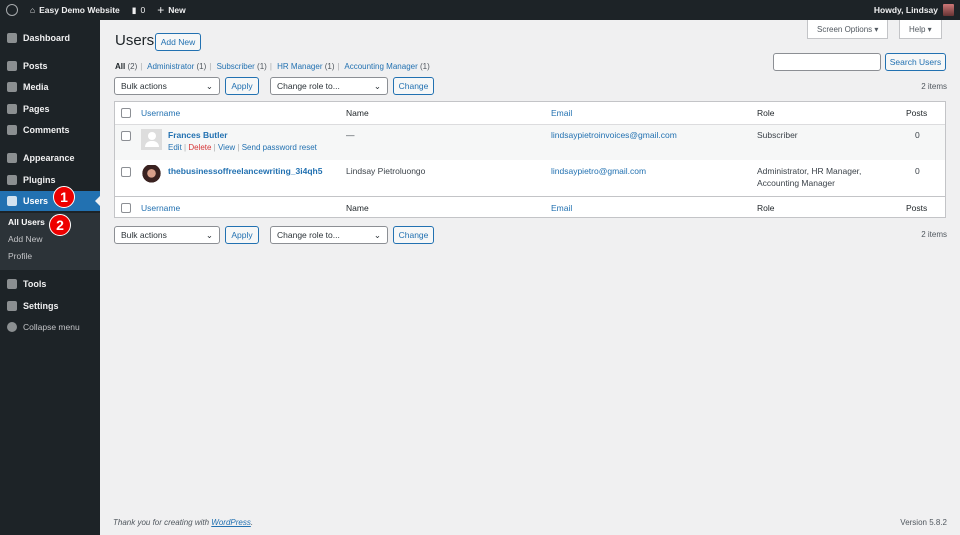  Describe the element at coordinates (242, 86) in the screenshot. I see `apply-button: Apply` at that location.